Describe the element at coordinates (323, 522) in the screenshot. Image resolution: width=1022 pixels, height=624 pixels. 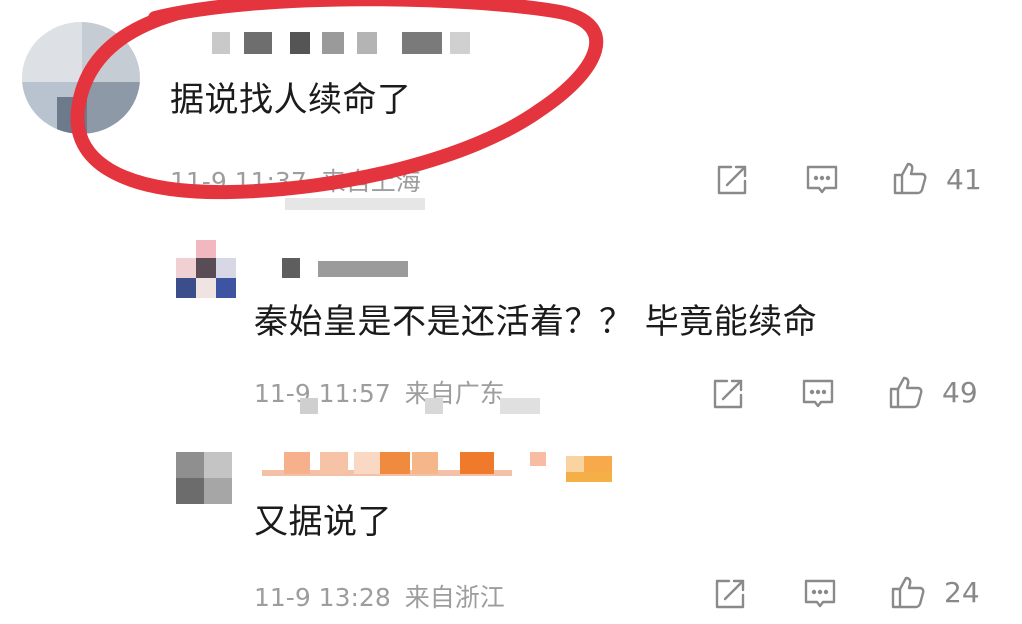
I see `comment-text: 又据说了` at that location.